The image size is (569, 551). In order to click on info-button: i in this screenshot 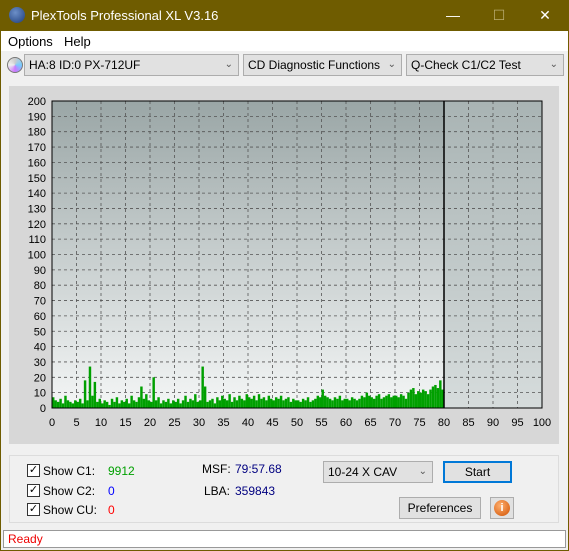, I will do `click(502, 508)`.